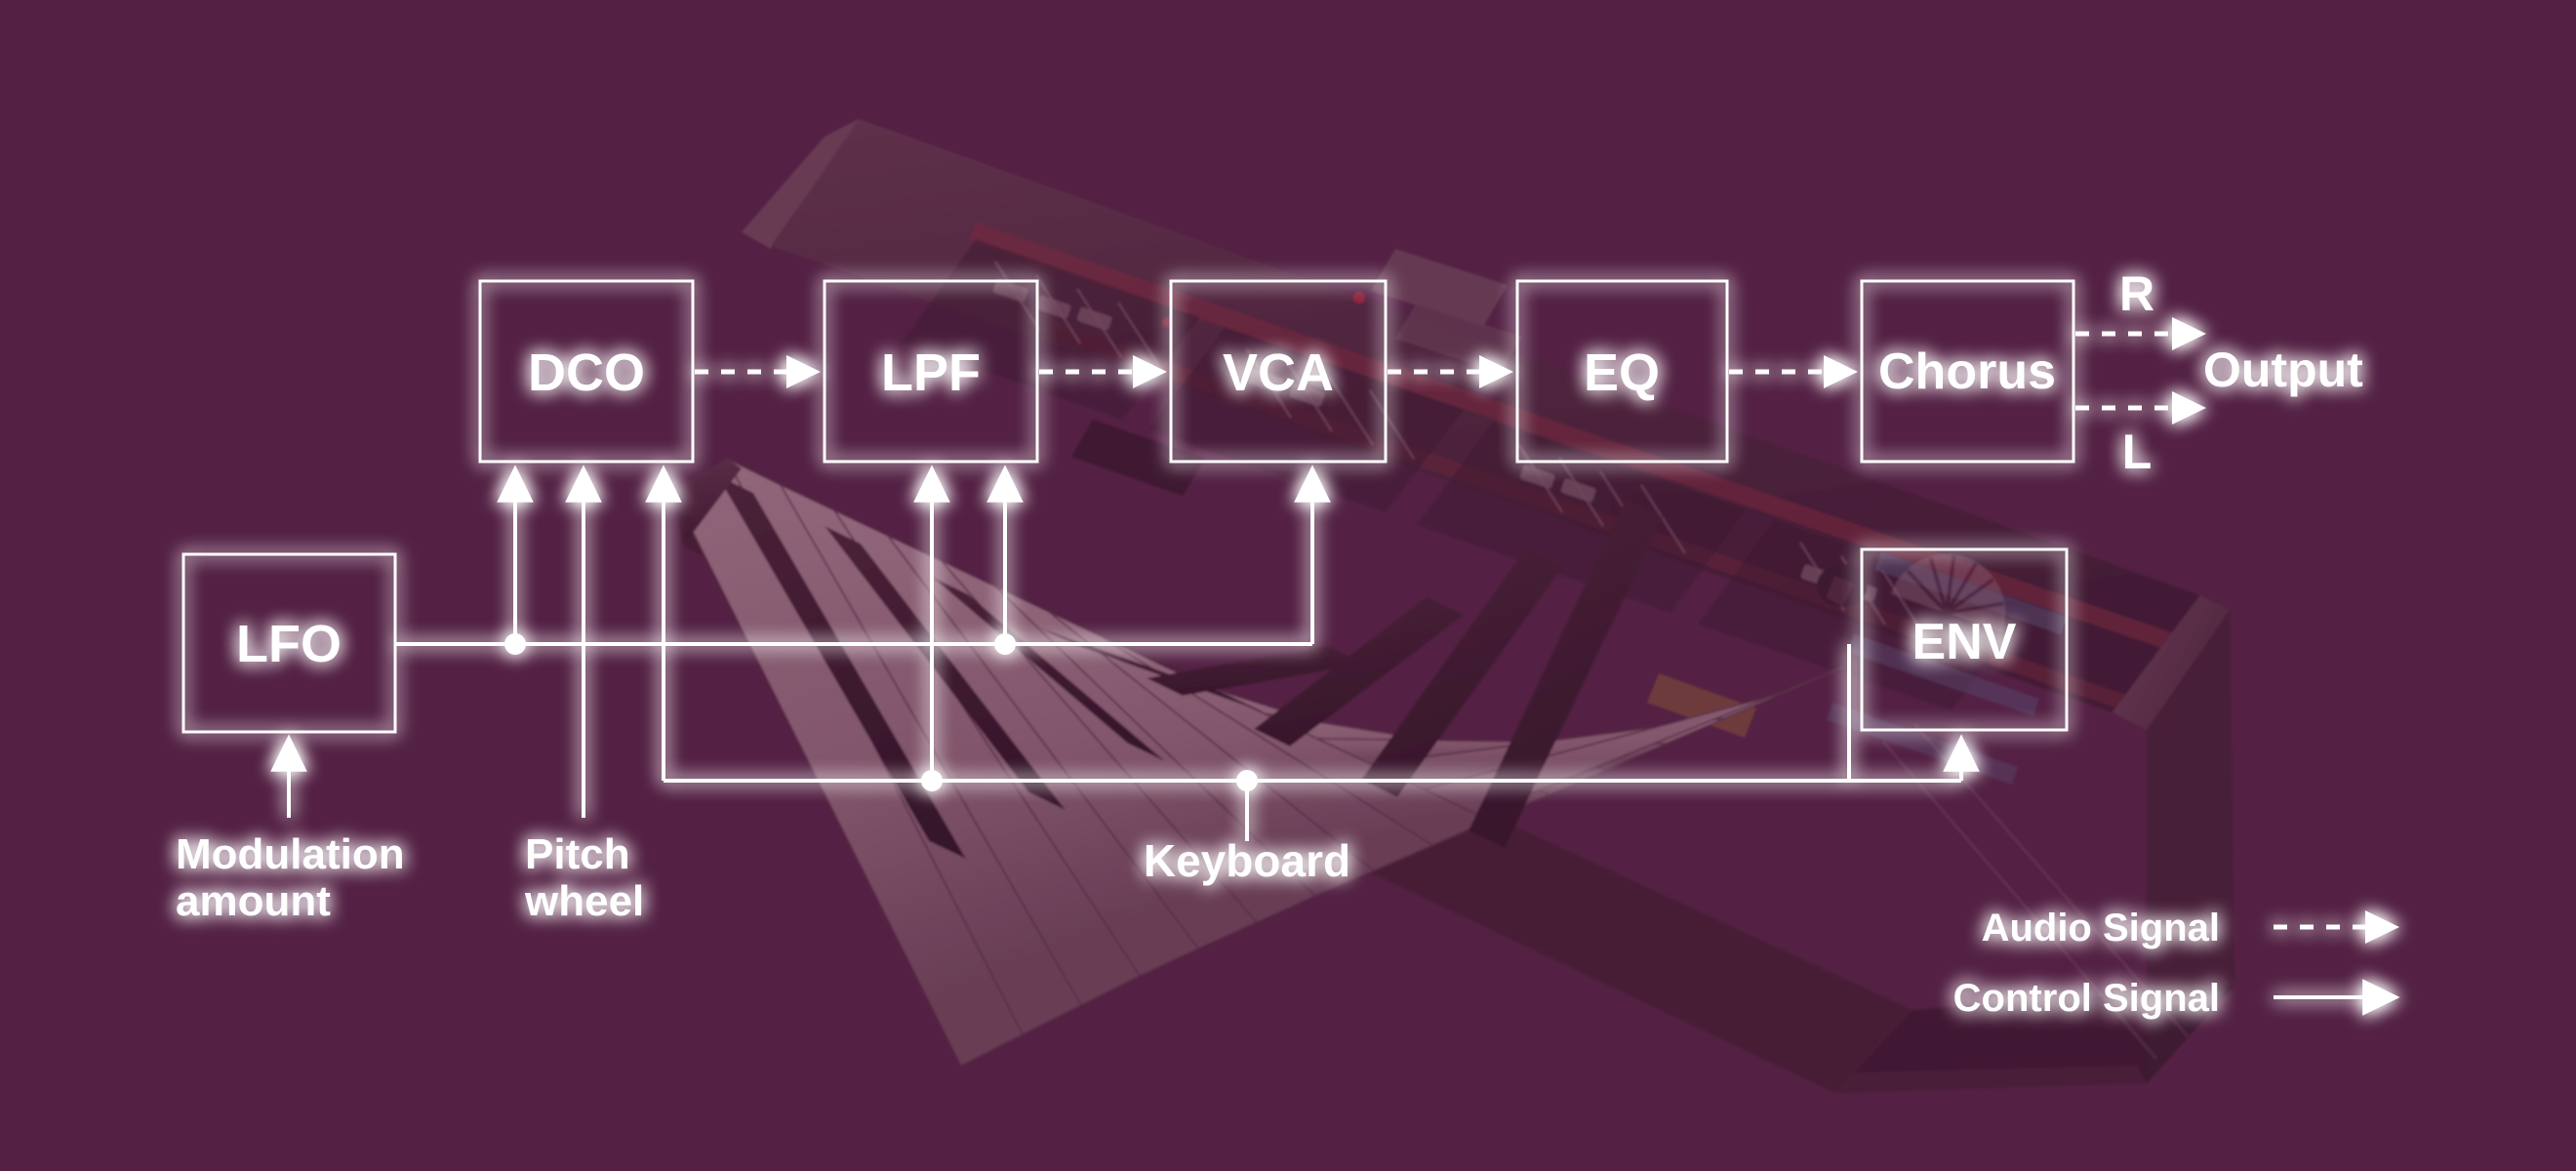  Describe the element at coordinates (2136, 293) in the screenshot. I see `label-output-right: R` at that location.